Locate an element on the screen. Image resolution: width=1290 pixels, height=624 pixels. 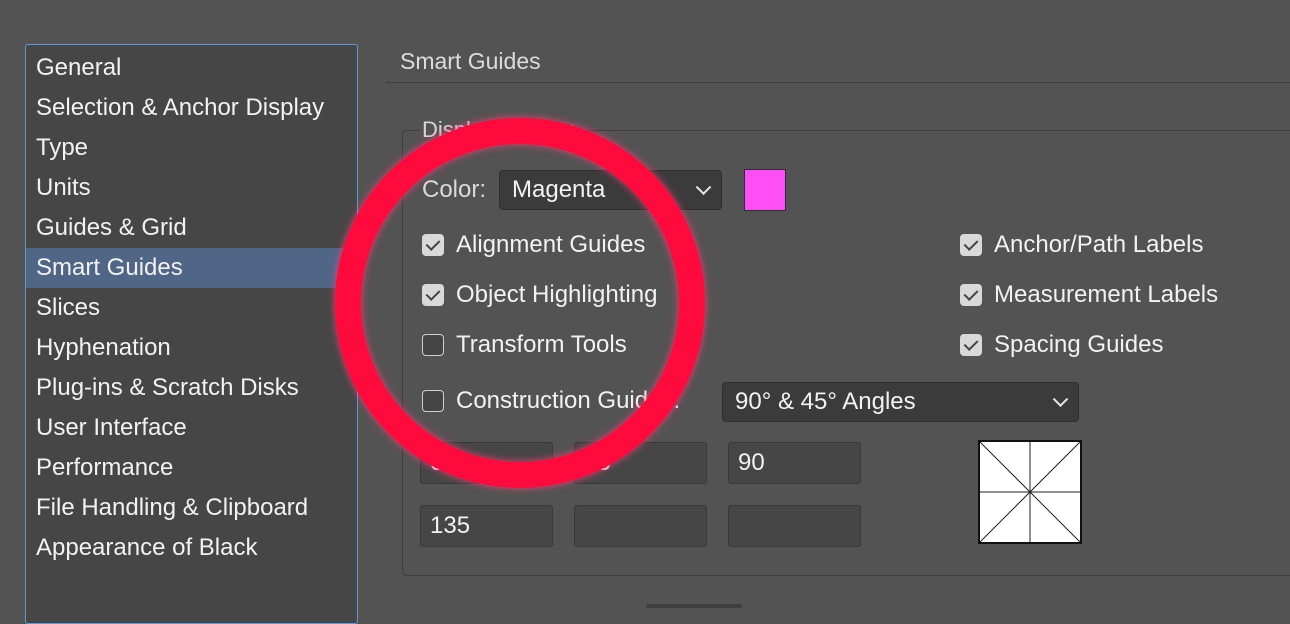
sidebar-item-slices: Slices is located at coordinates (191, 308).